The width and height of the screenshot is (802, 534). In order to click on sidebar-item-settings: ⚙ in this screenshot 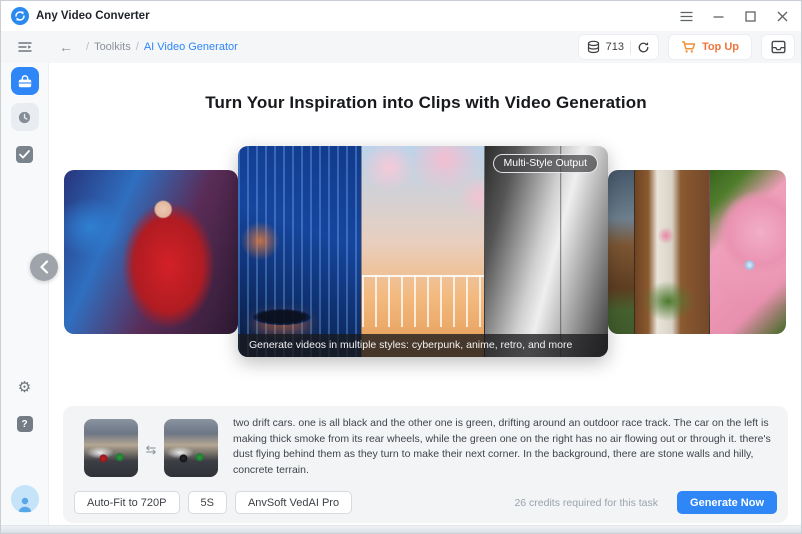, I will do `click(24, 387)`.